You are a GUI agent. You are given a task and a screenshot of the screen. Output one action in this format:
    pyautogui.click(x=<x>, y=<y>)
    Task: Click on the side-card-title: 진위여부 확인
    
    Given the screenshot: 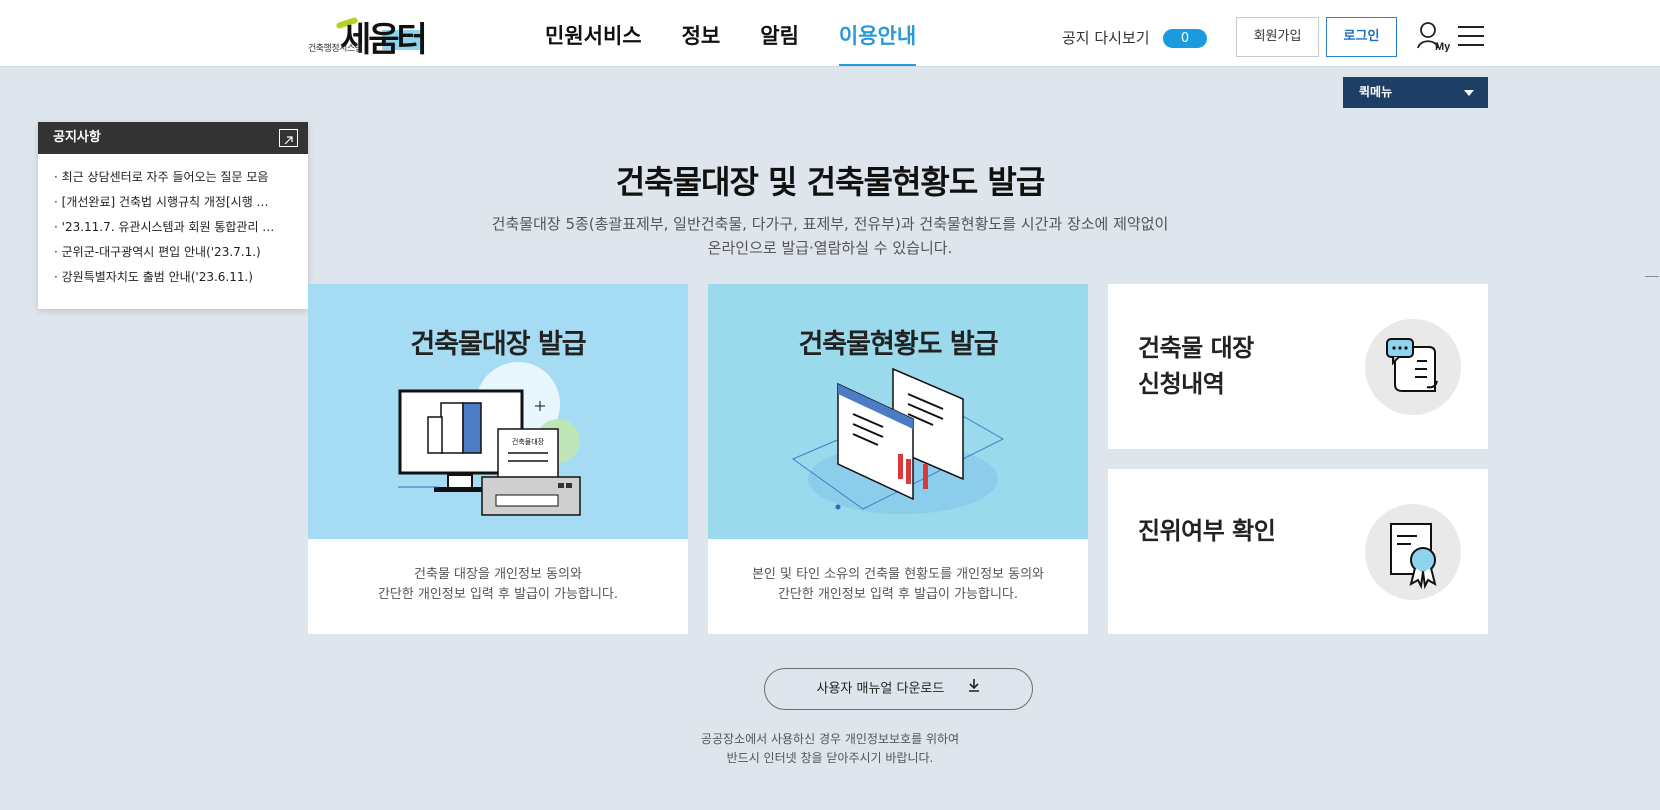 What is the action you would take?
    pyautogui.click(x=1207, y=531)
    